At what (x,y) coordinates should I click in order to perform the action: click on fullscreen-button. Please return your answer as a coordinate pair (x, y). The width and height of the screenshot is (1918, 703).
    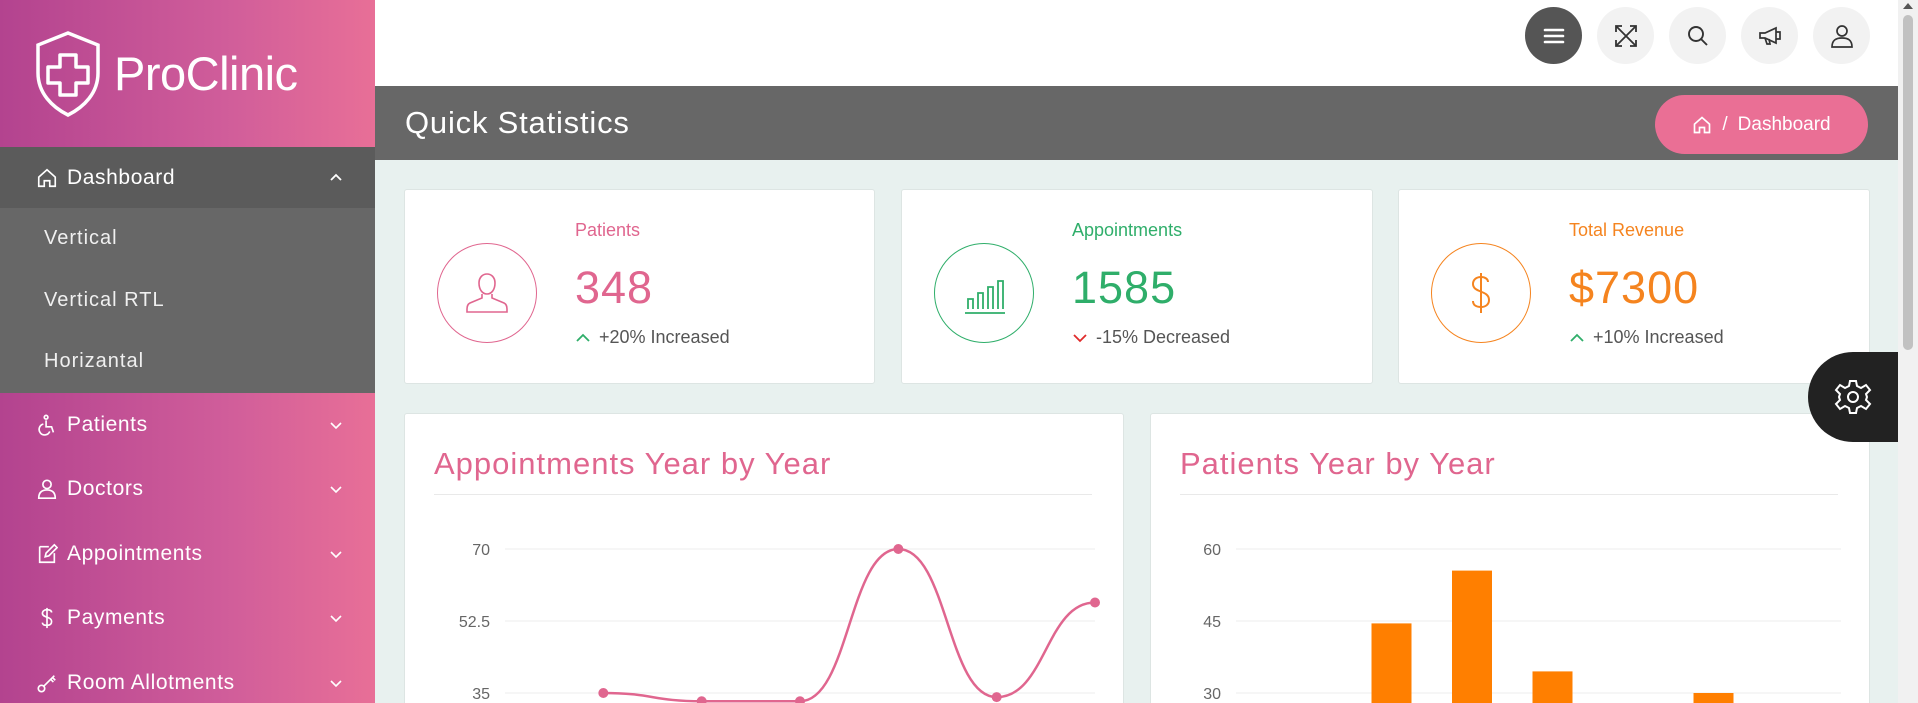
    Looking at the image, I should click on (1625, 35).